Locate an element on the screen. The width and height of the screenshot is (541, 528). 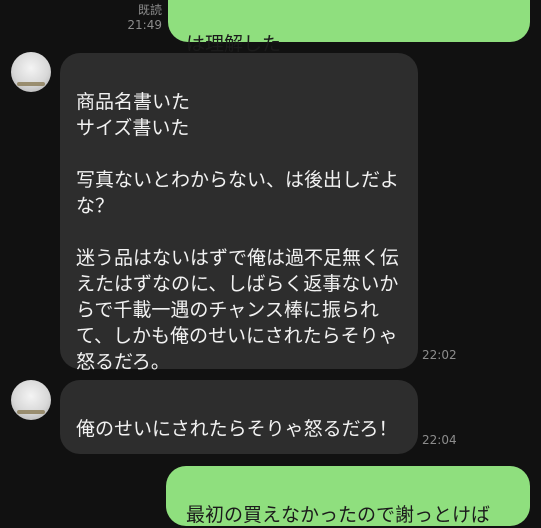
message-text: 最初の買えなかったので謝っとけば is located at coordinates (338, 515).